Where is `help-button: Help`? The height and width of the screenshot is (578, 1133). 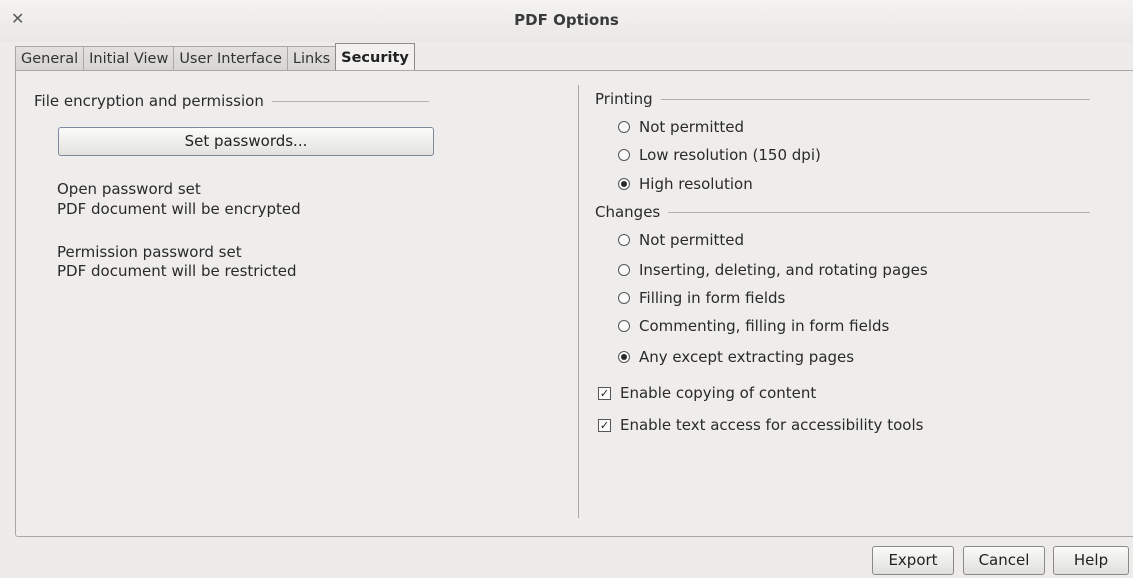
help-button: Help is located at coordinates (1091, 560).